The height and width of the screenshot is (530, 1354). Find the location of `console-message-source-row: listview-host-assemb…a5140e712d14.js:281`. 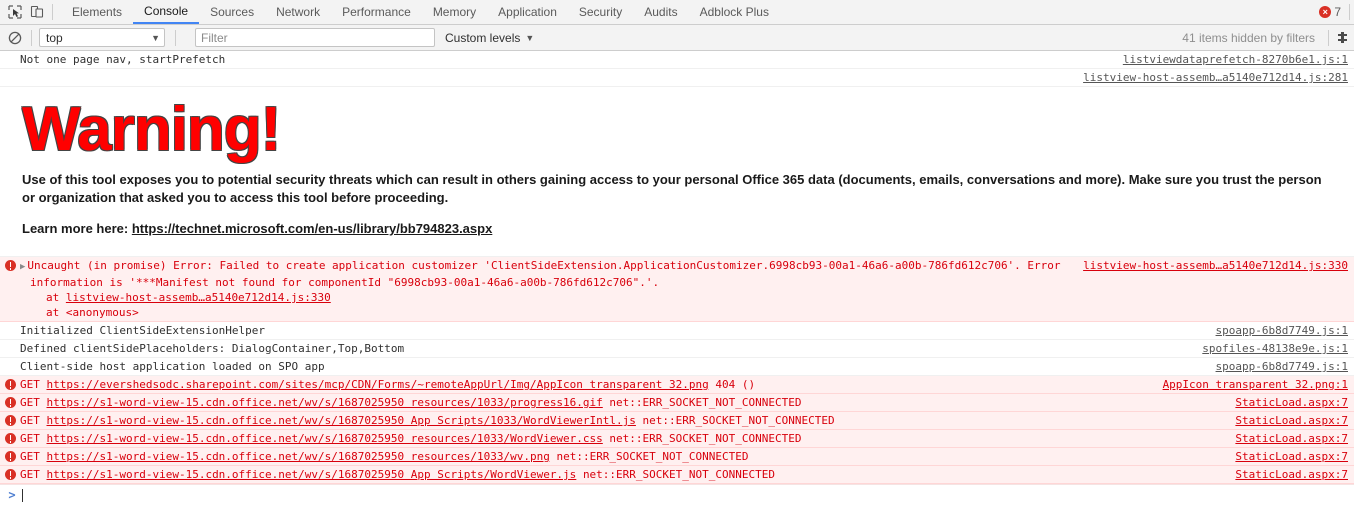

console-message-source-row: listview-host-assemb…a5140e712d14.js:281 is located at coordinates (677, 78).